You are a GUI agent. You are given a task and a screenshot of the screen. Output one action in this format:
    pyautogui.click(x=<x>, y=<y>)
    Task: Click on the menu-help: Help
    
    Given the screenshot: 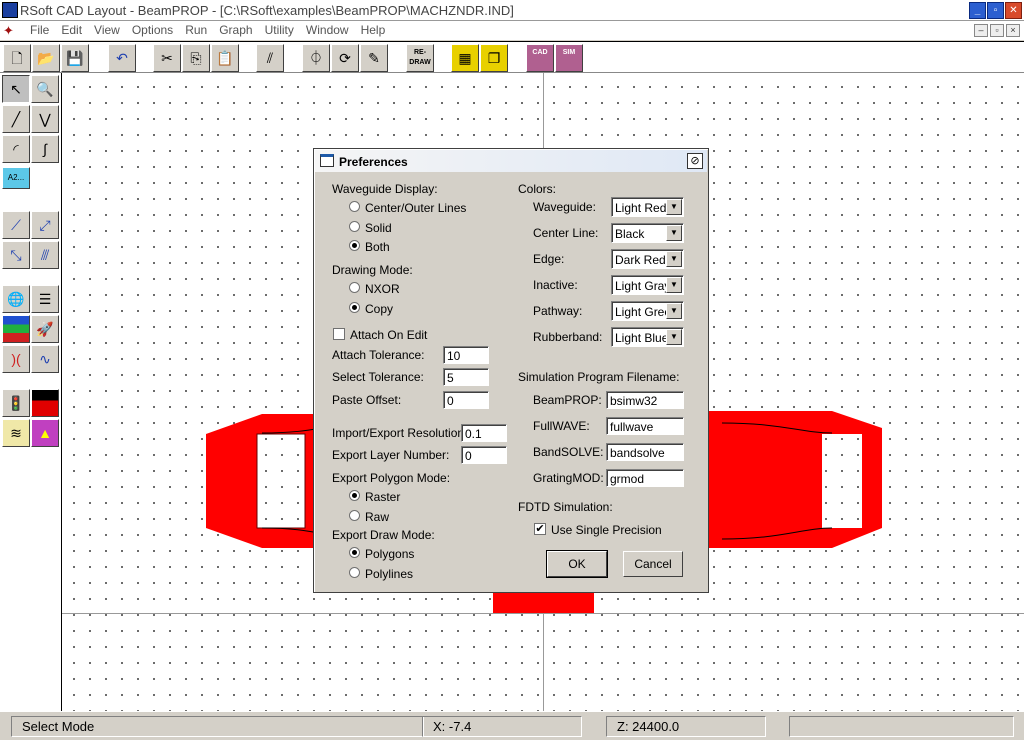 What is the action you would take?
    pyautogui.click(x=373, y=30)
    